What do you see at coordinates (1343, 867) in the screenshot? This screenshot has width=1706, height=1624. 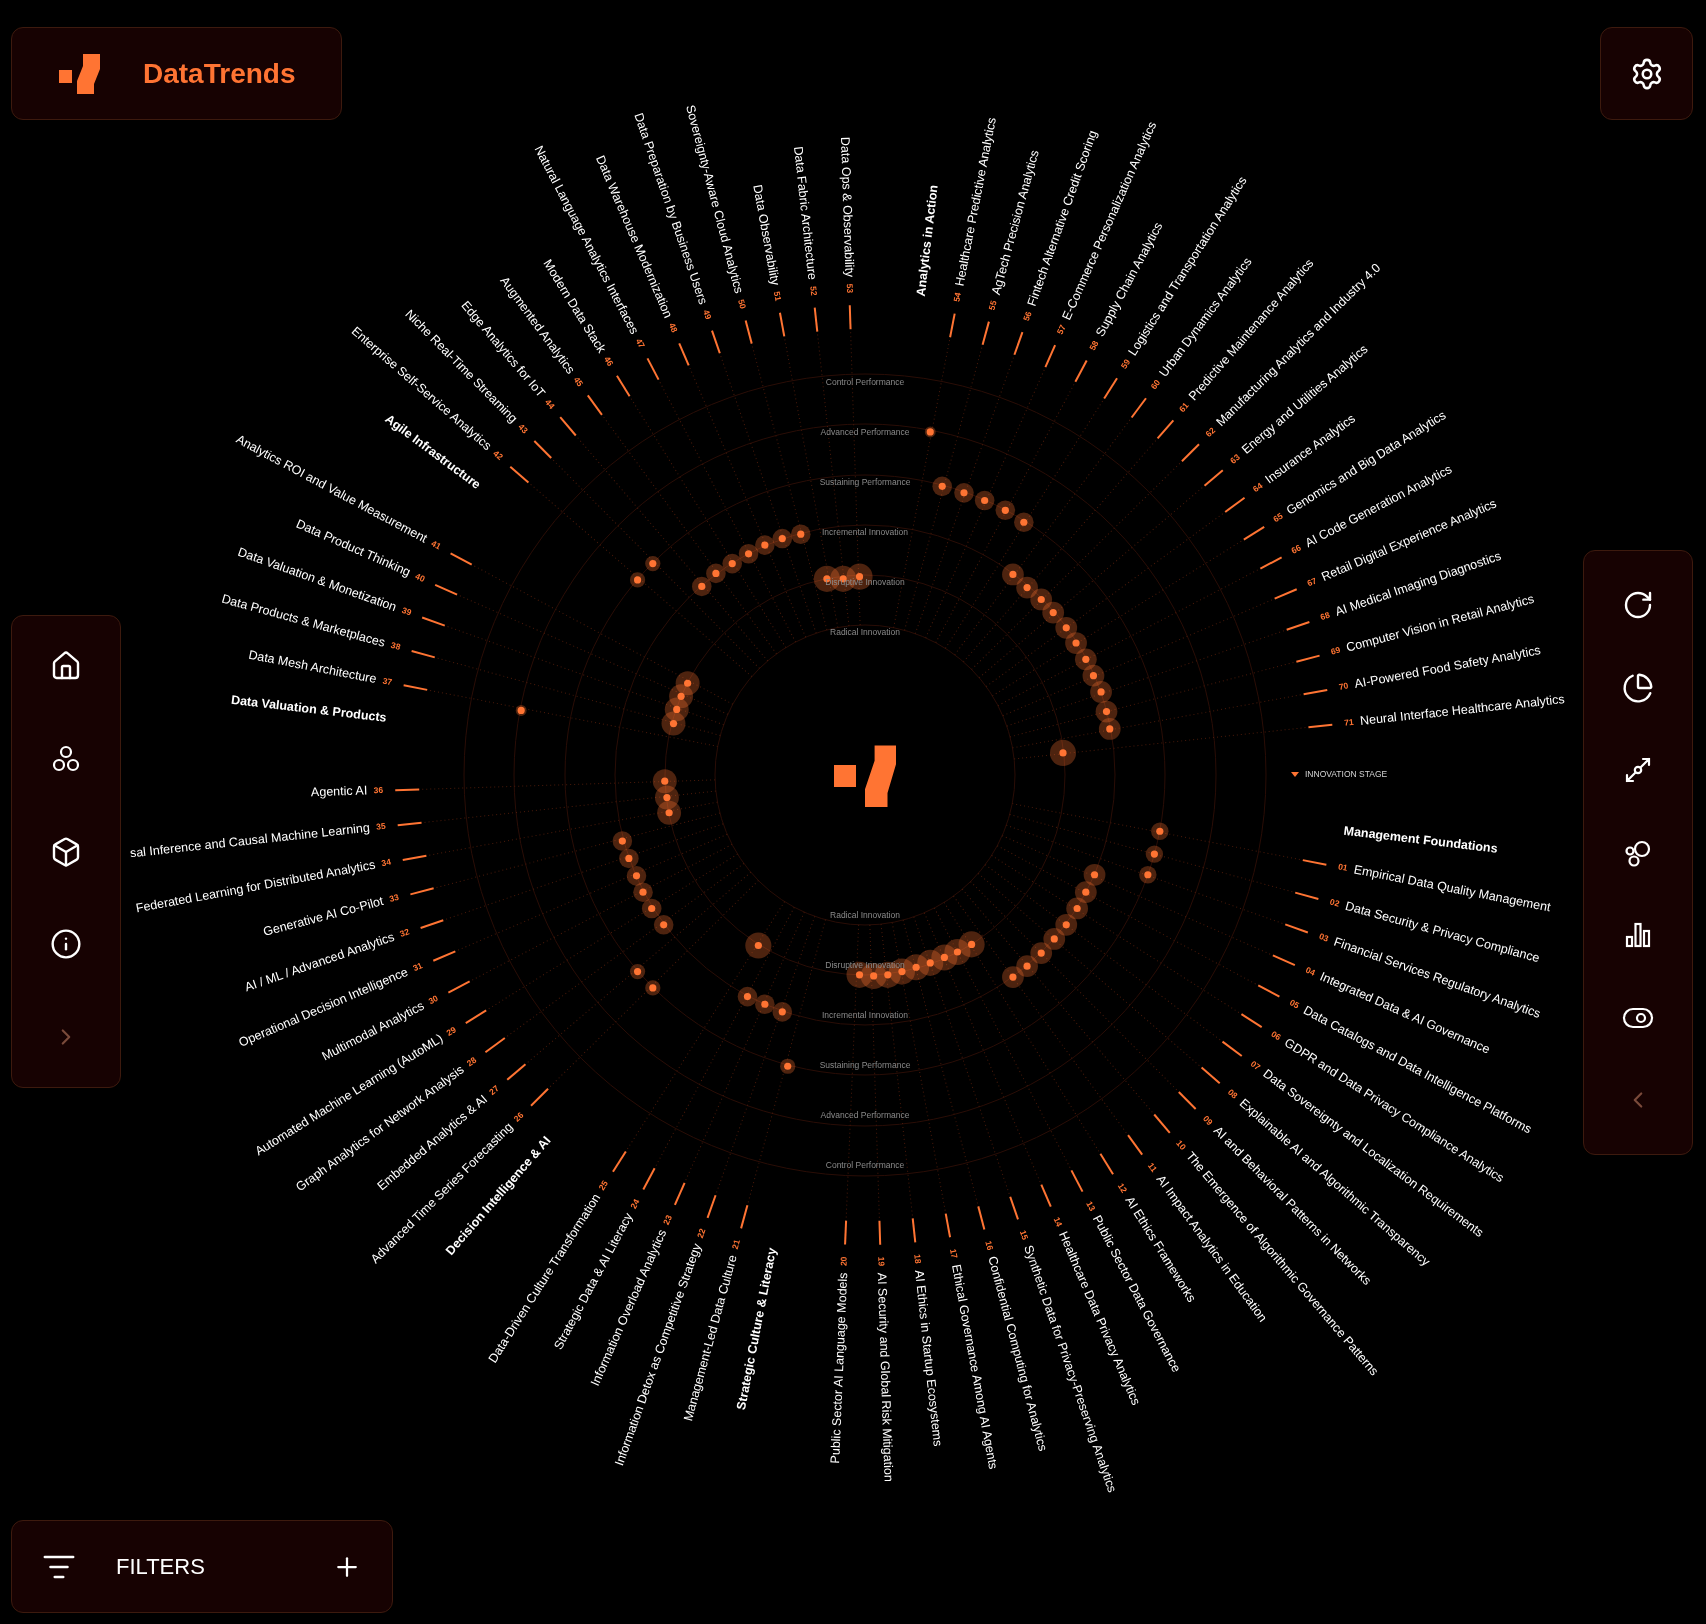 I see `trend-number: 01` at bounding box center [1343, 867].